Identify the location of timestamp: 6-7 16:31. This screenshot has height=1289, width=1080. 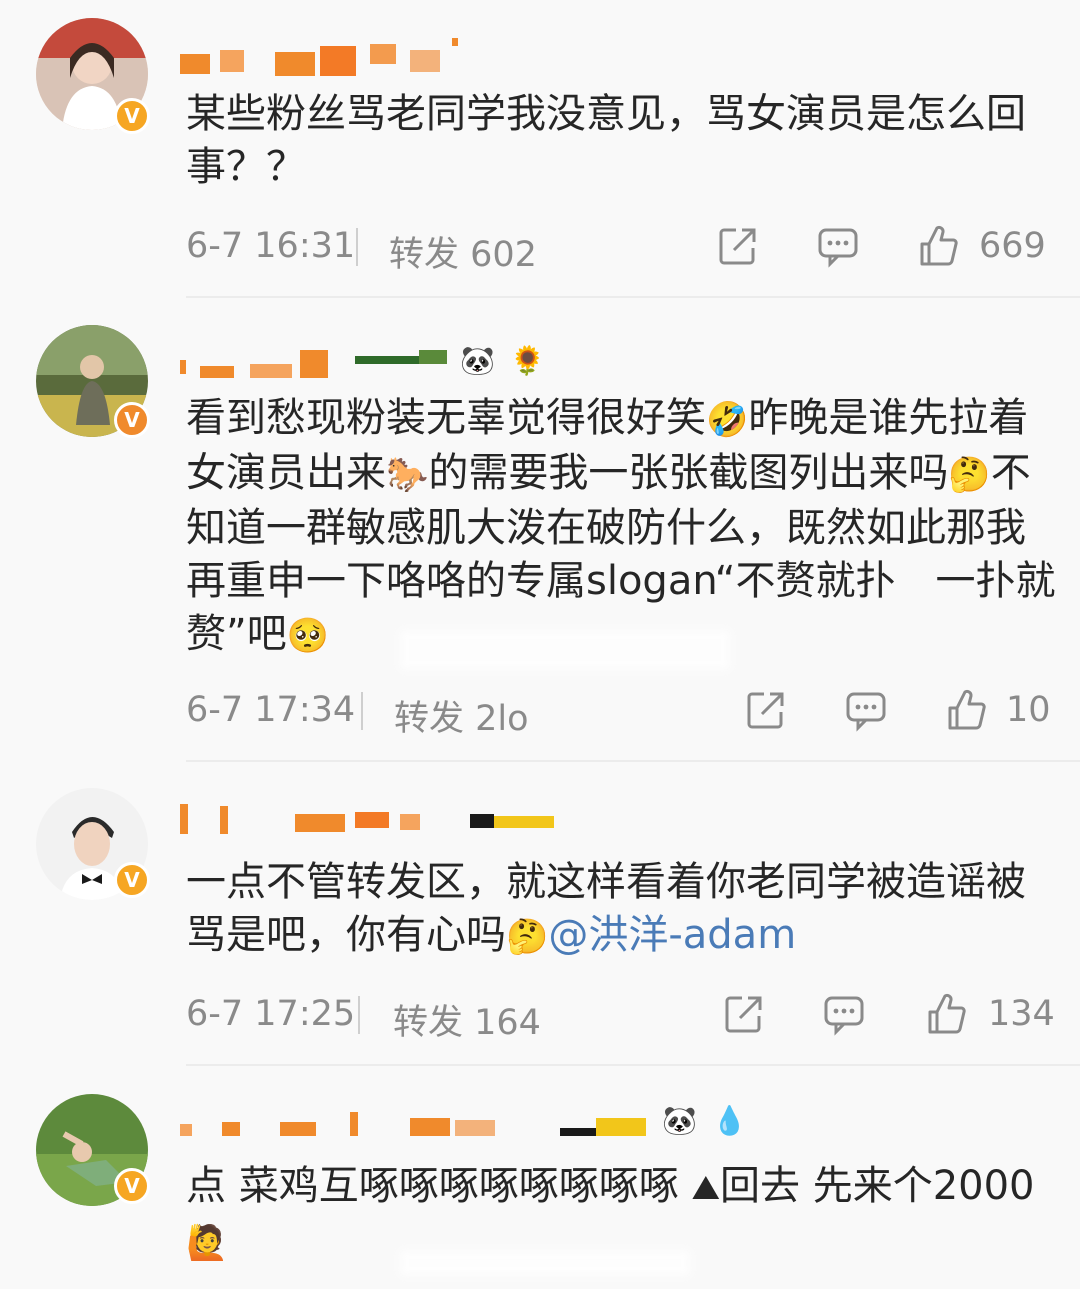
(271, 246).